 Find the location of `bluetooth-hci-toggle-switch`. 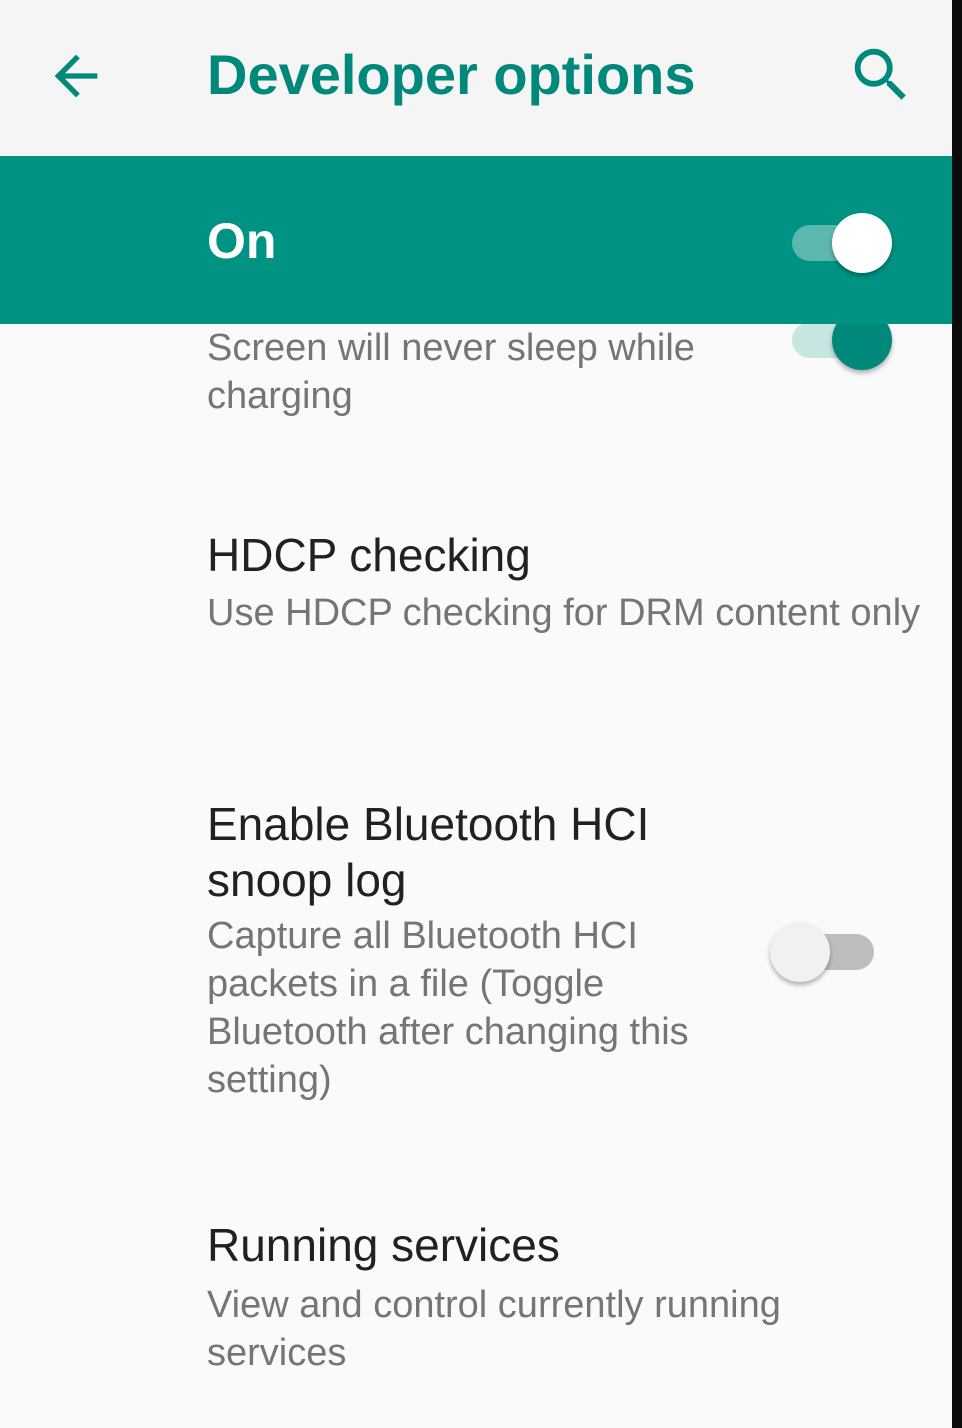

bluetooth-hci-toggle-switch is located at coordinates (825, 953).